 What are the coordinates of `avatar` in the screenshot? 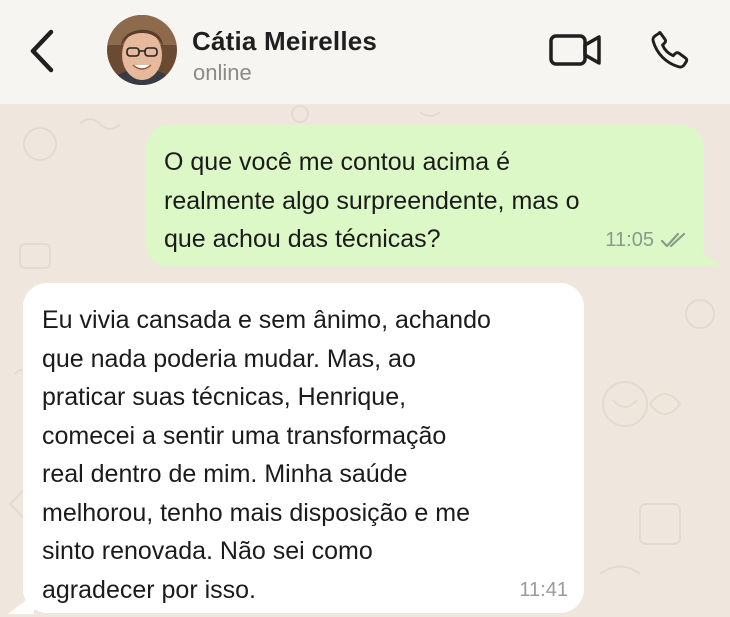 It's located at (142, 50).